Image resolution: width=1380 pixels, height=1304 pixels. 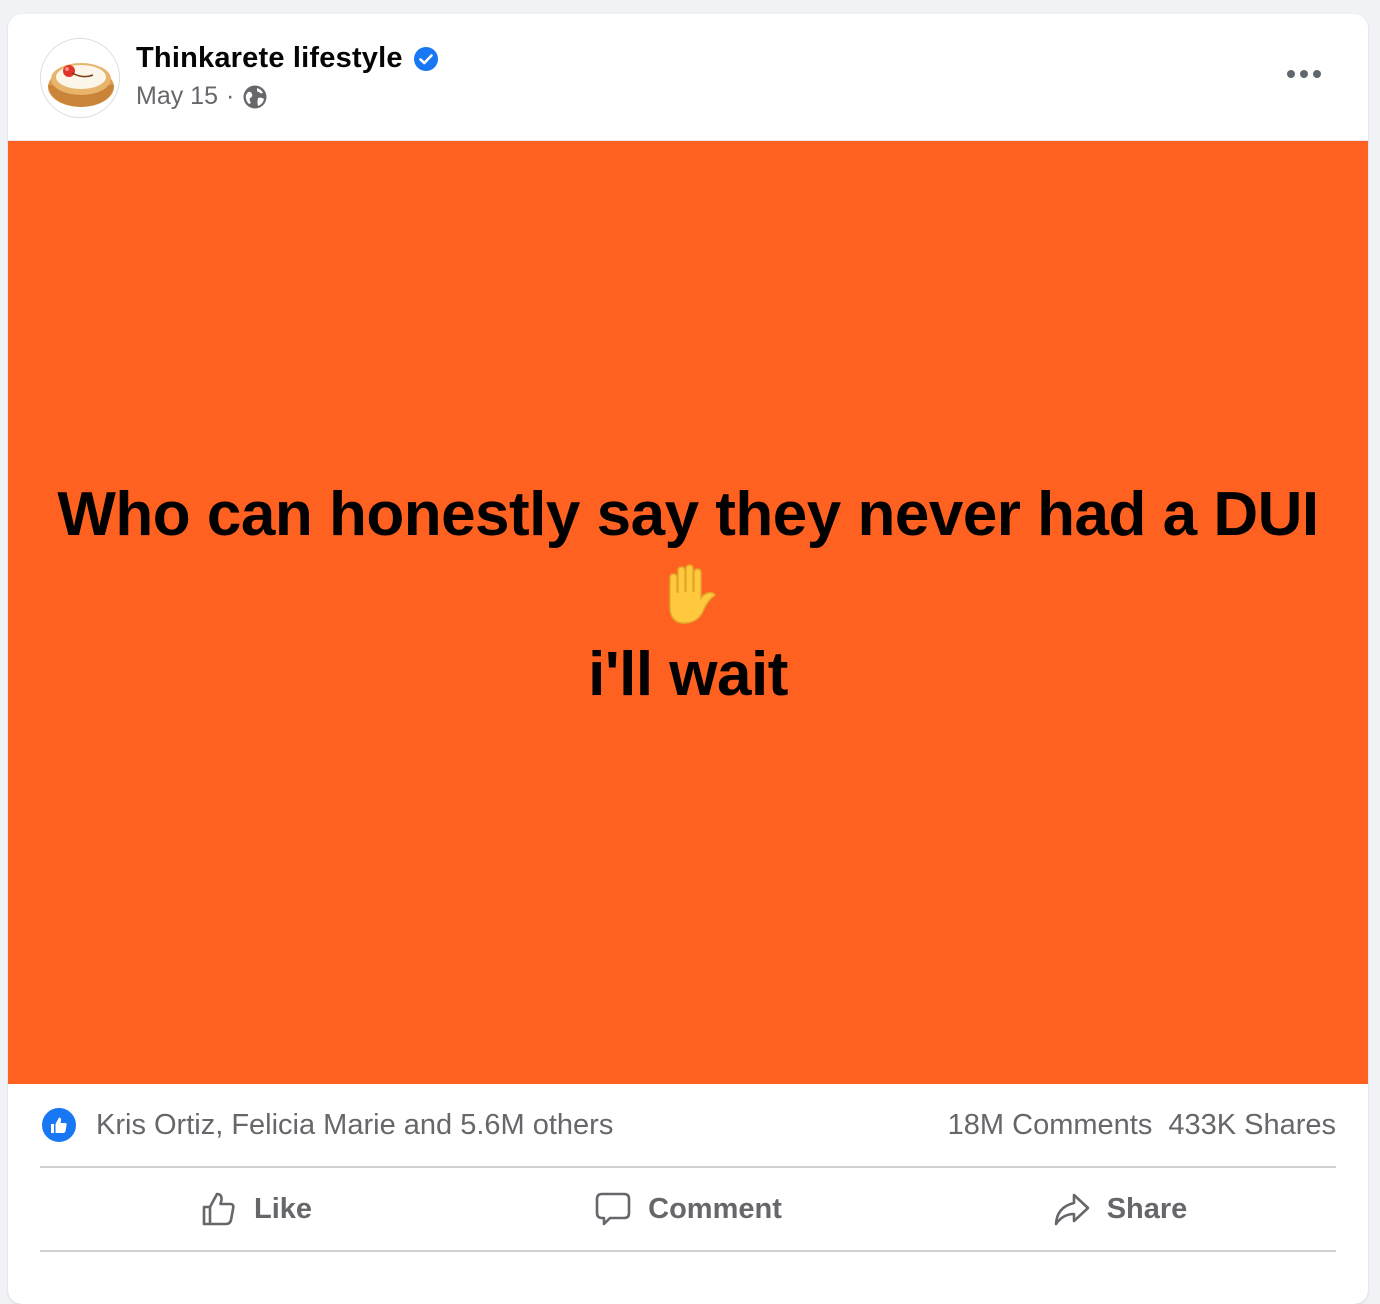 I want to click on author-name: Thinkarete lifestyle, so click(x=269, y=58).